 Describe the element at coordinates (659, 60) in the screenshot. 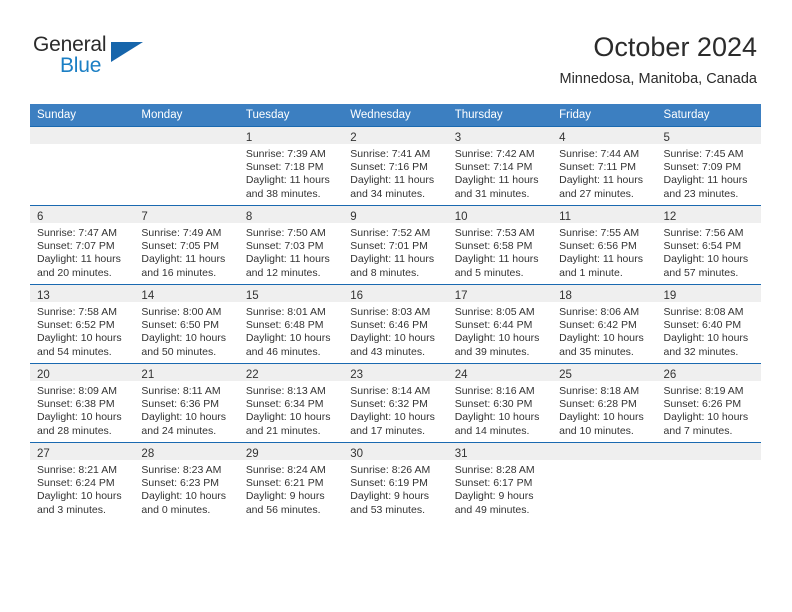

I see `title-block: October 2024 Minnedosa, Manitoba, Canada` at that location.